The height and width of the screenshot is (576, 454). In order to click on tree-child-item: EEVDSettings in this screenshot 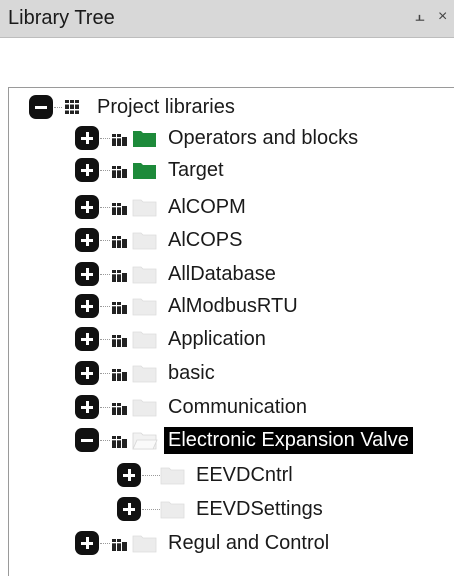, I will do `click(222, 509)`.